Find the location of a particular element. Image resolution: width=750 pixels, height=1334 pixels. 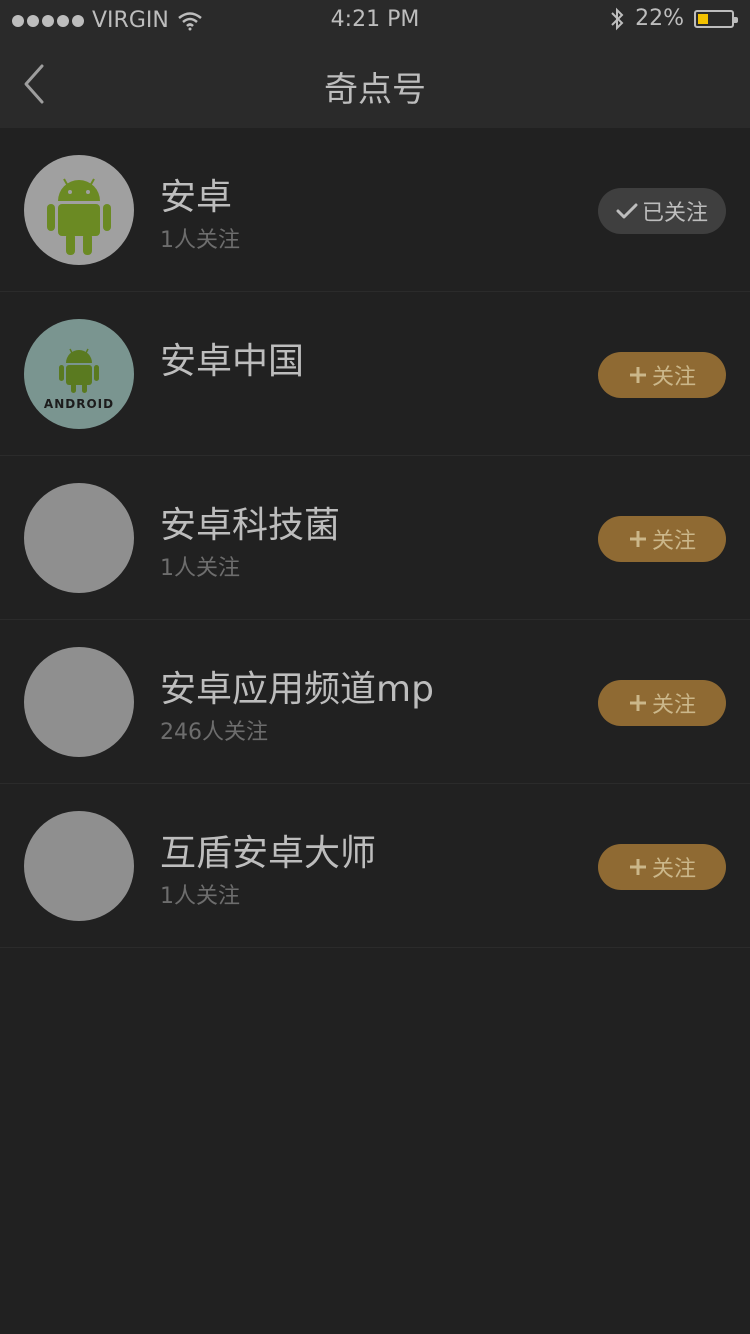

account-name: 安卓应用频道mp is located at coordinates (297, 689).